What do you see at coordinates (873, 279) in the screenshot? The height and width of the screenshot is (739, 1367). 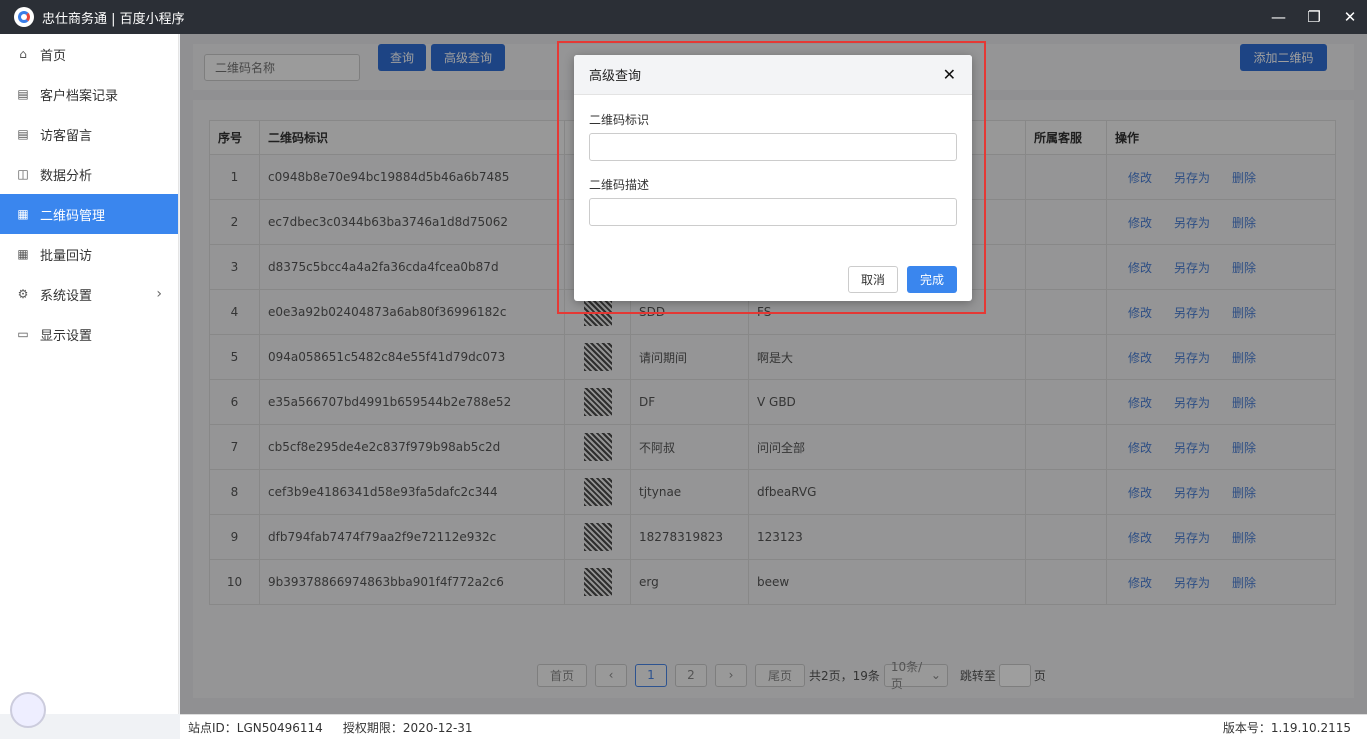 I see `cancel-button: 取消` at bounding box center [873, 279].